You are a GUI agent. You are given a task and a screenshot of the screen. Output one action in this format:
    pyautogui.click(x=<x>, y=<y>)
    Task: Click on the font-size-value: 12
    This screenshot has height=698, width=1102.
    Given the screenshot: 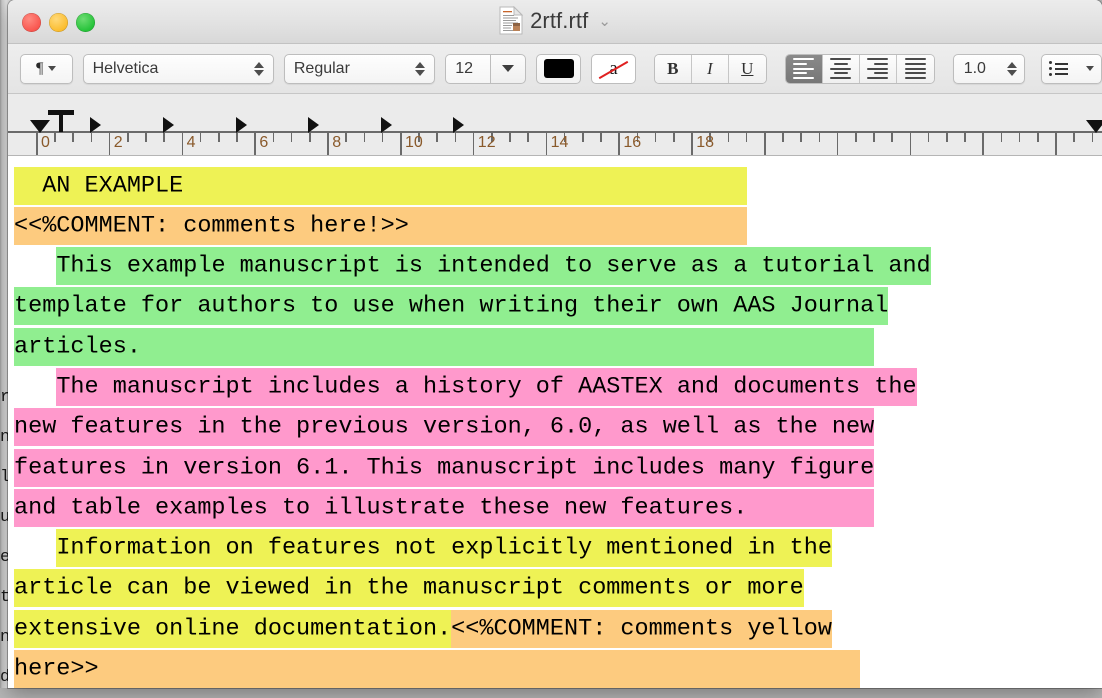 What is the action you would take?
    pyautogui.click(x=468, y=68)
    